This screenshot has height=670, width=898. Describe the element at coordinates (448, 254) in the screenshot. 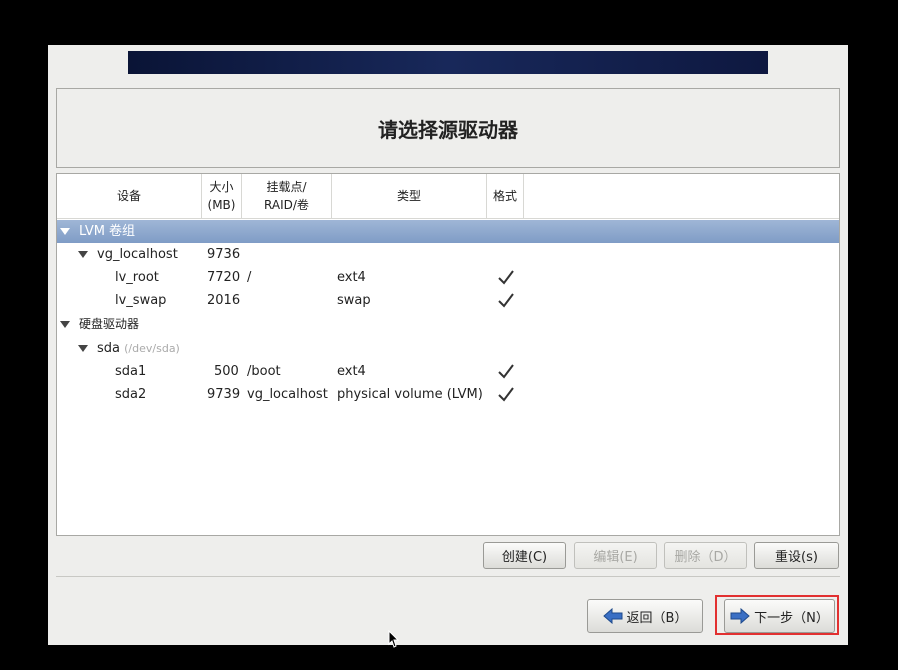

I see `tree-row-vg-localhost: vg_localhost 9736` at that location.